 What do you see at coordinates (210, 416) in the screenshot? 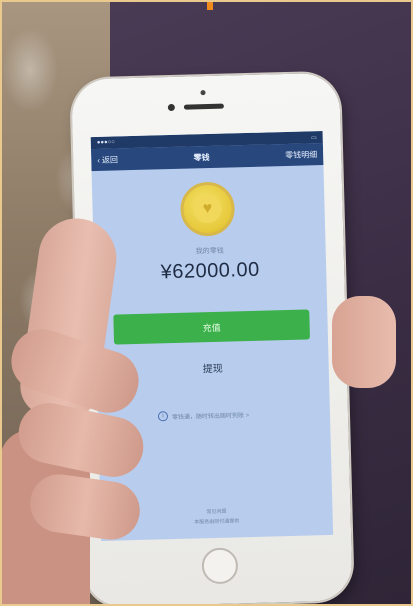
I see `notice-text: 零钱通，随时转出随时到账 >` at bounding box center [210, 416].